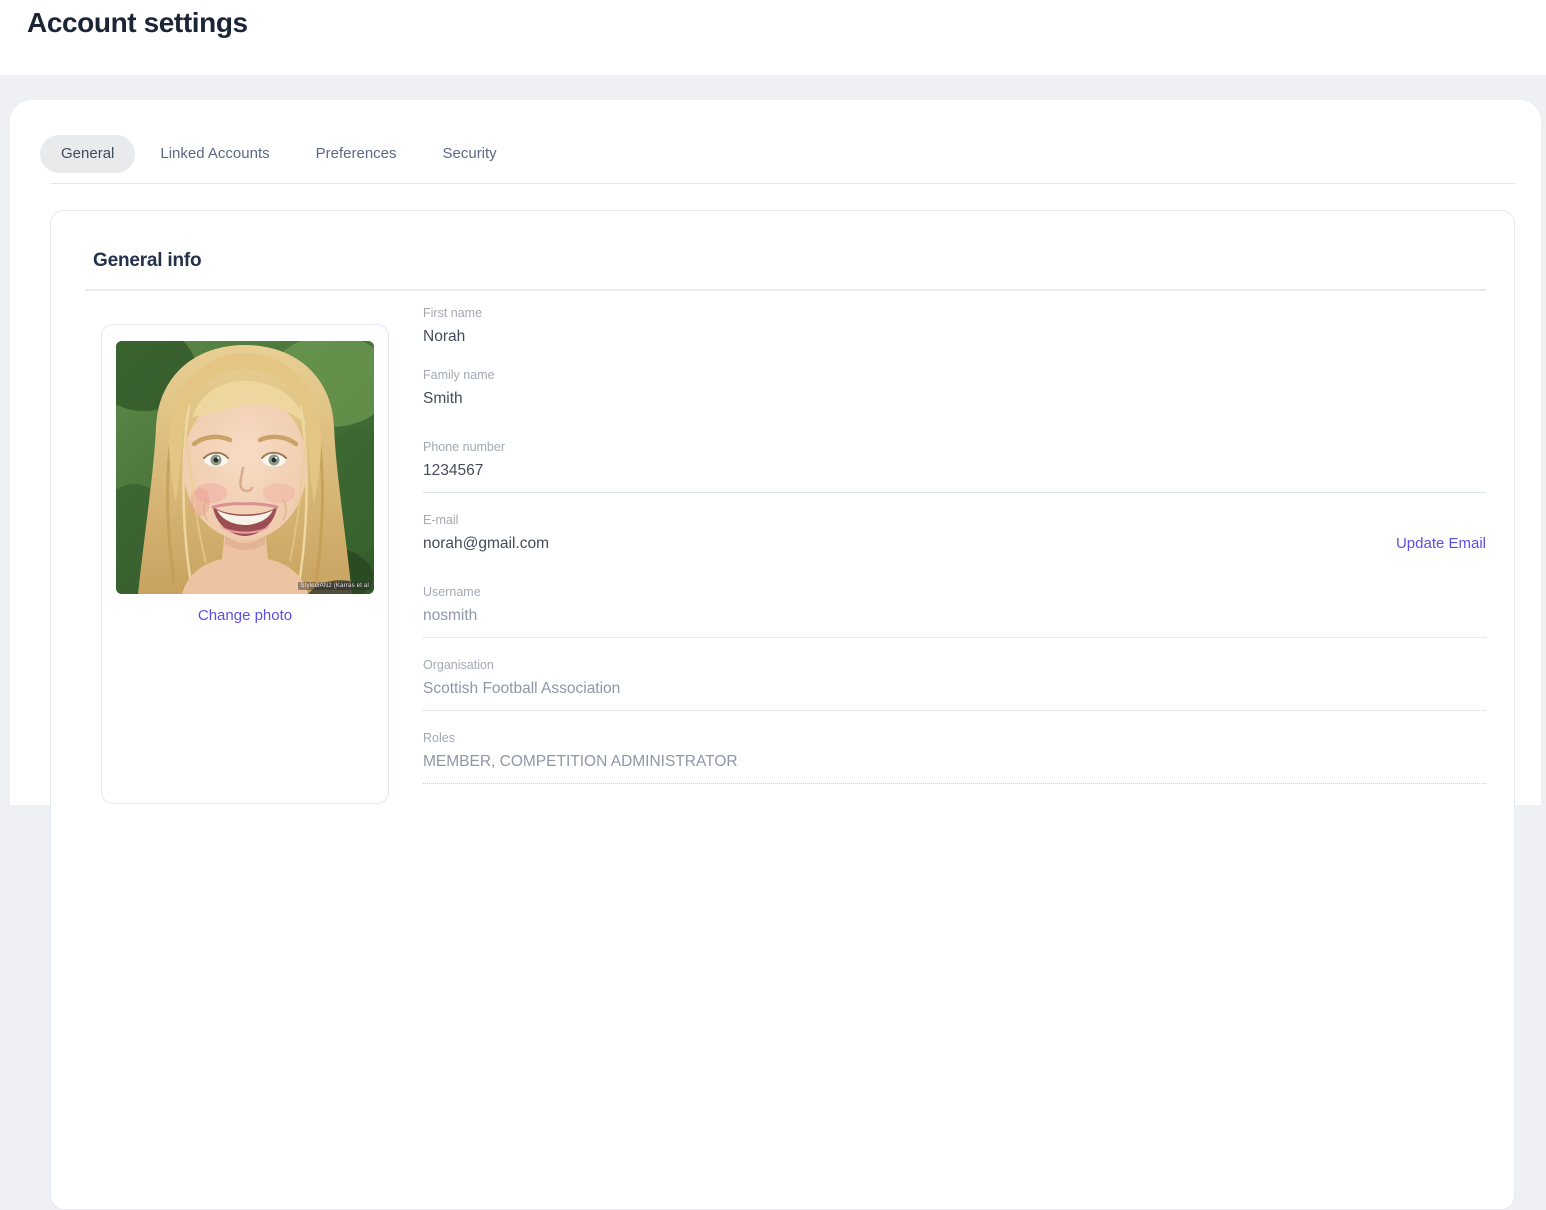  Describe the element at coordinates (580, 761) in the screenshot. I see `roles-value: MEMBER, COMPETITION ADMINISTRATOR` at that location.